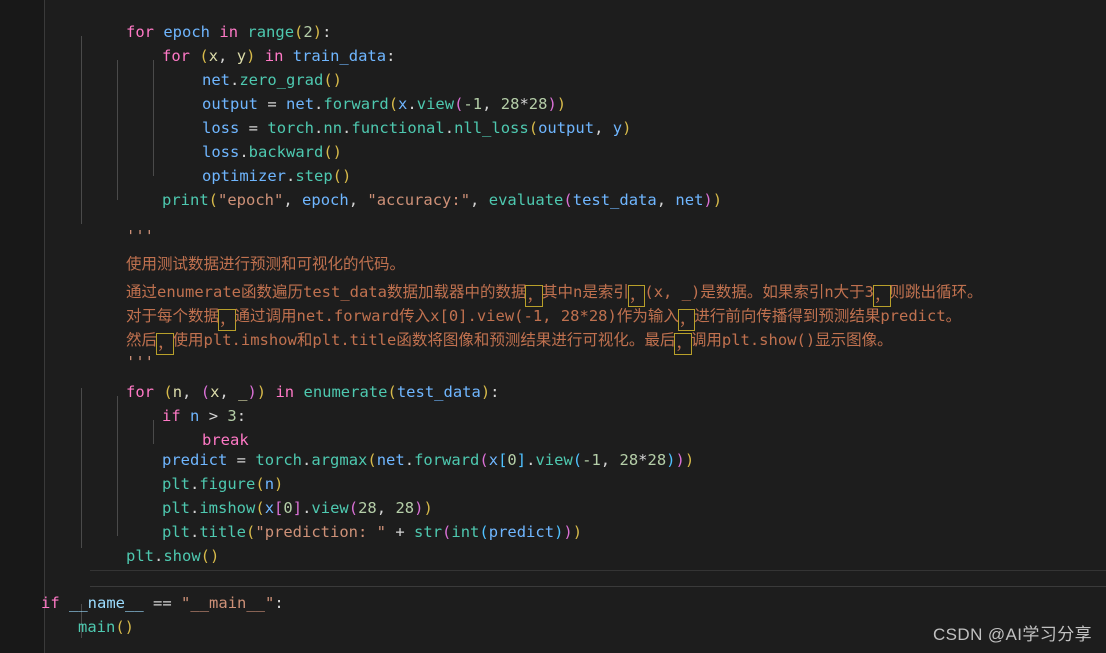 The image size is (1106, 653). Describe the element at coordinates (936, 292) in the screenshot. I see `doc-text-seg: 则跳出循环。` at that location.